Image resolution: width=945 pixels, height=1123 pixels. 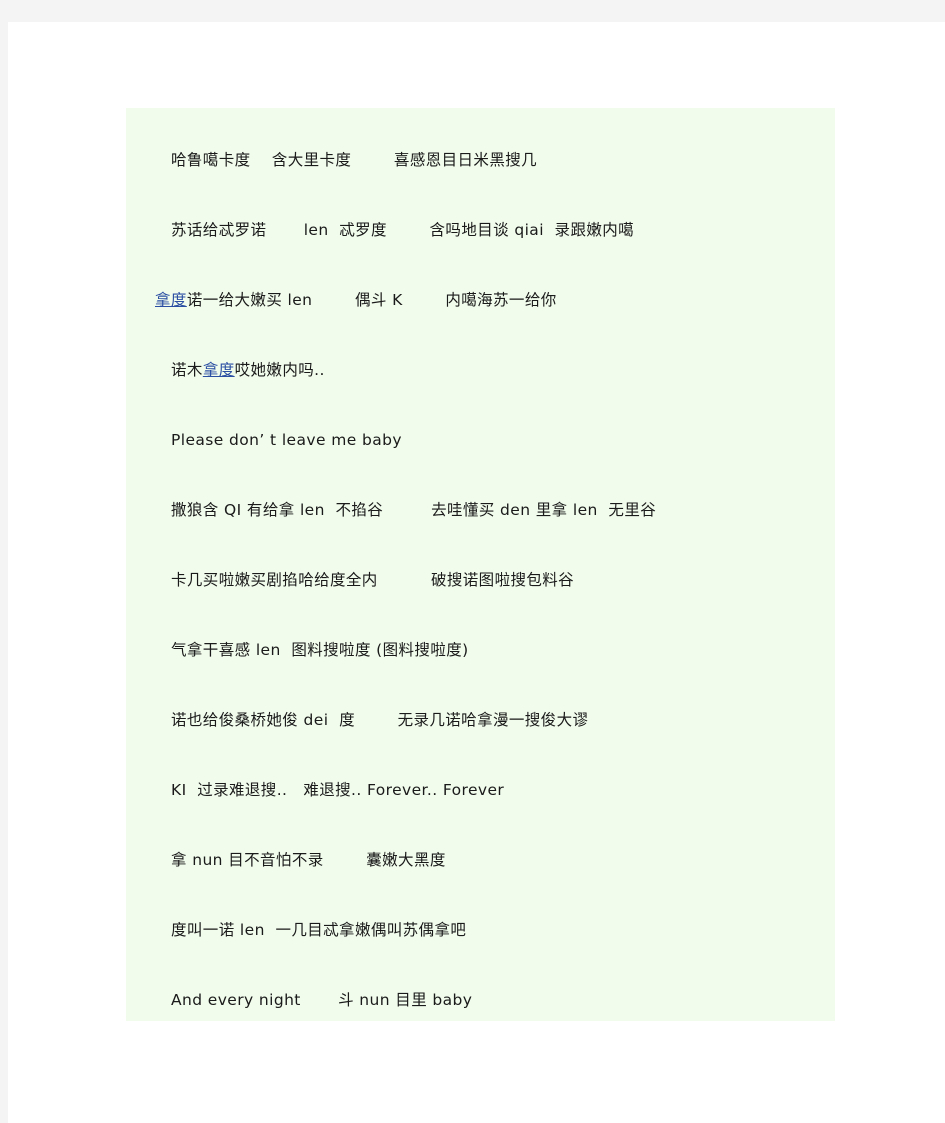 I want to click on lyric-line: Please don’ t leave me baby, so click(x=480, y=441).